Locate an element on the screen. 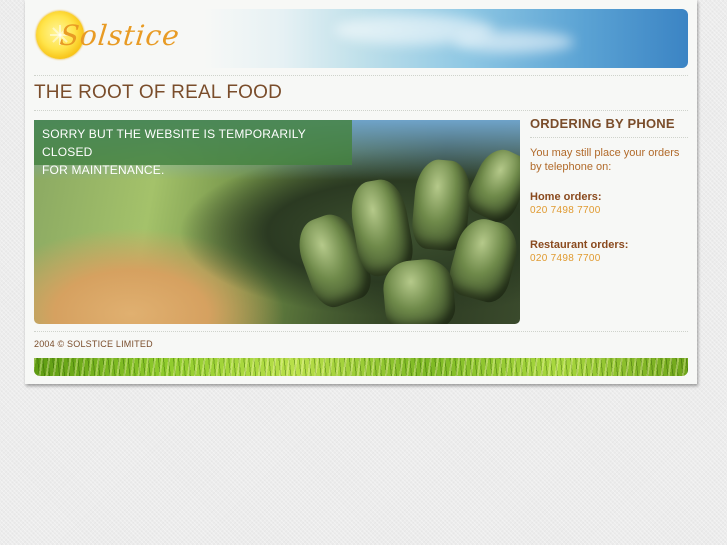 The width and height of the screenshot is (727, 545). sidebar-title: ORDERING BY PHONE is located at coordinates (602, 123).